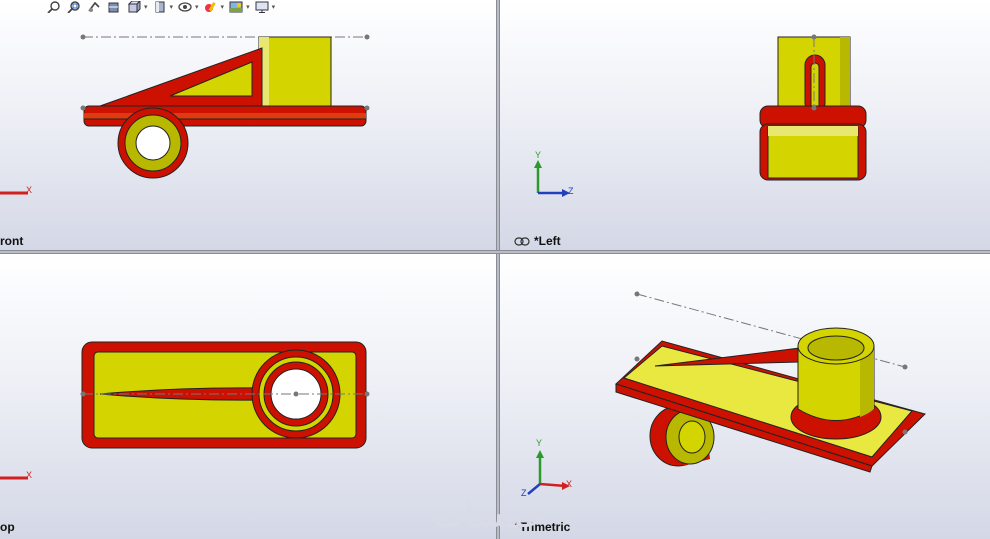  What do you see at coordinates (547, 241) in the screenshot?
I see `viewport-label-left-text: *Left` at bounding box center [547, 241].